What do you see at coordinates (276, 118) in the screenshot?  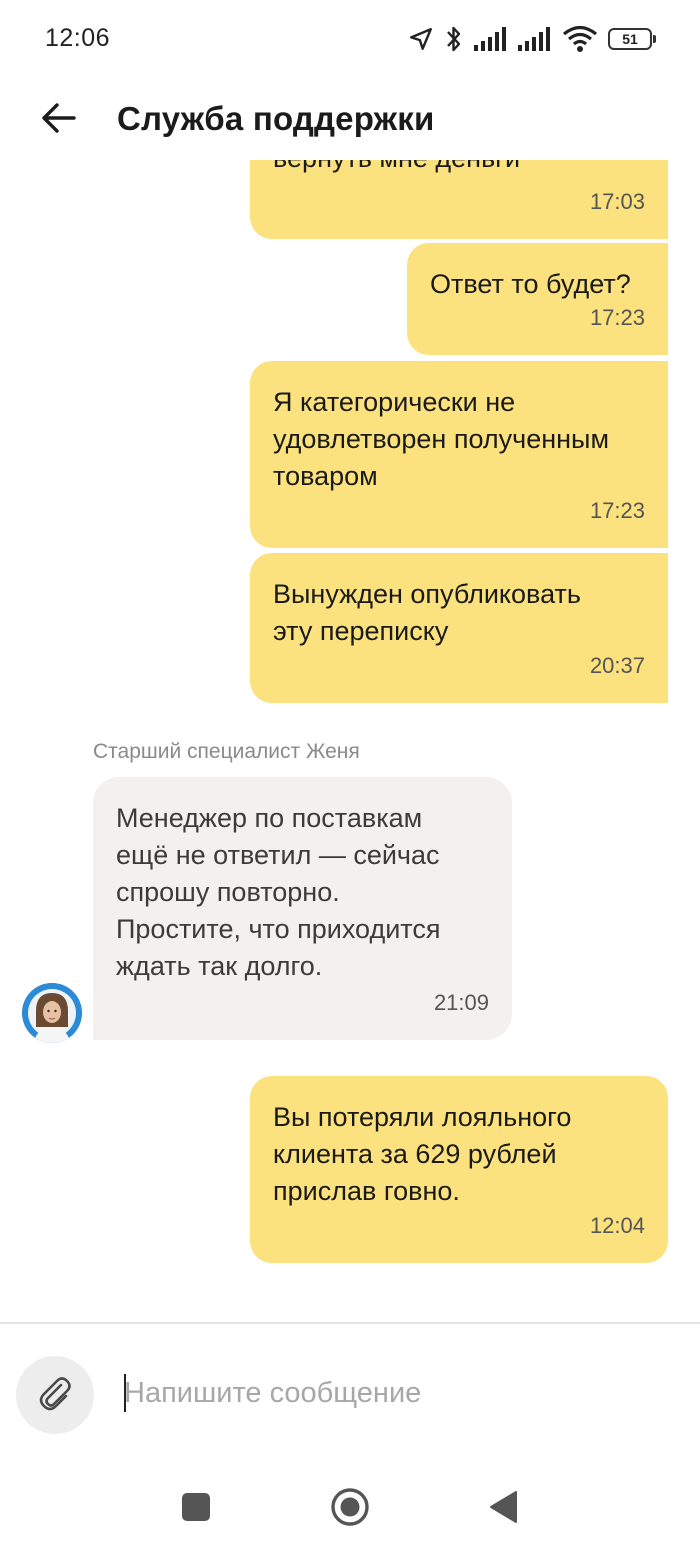 I see `page-title: Служба поддержки` at bounding box center [276, 118].